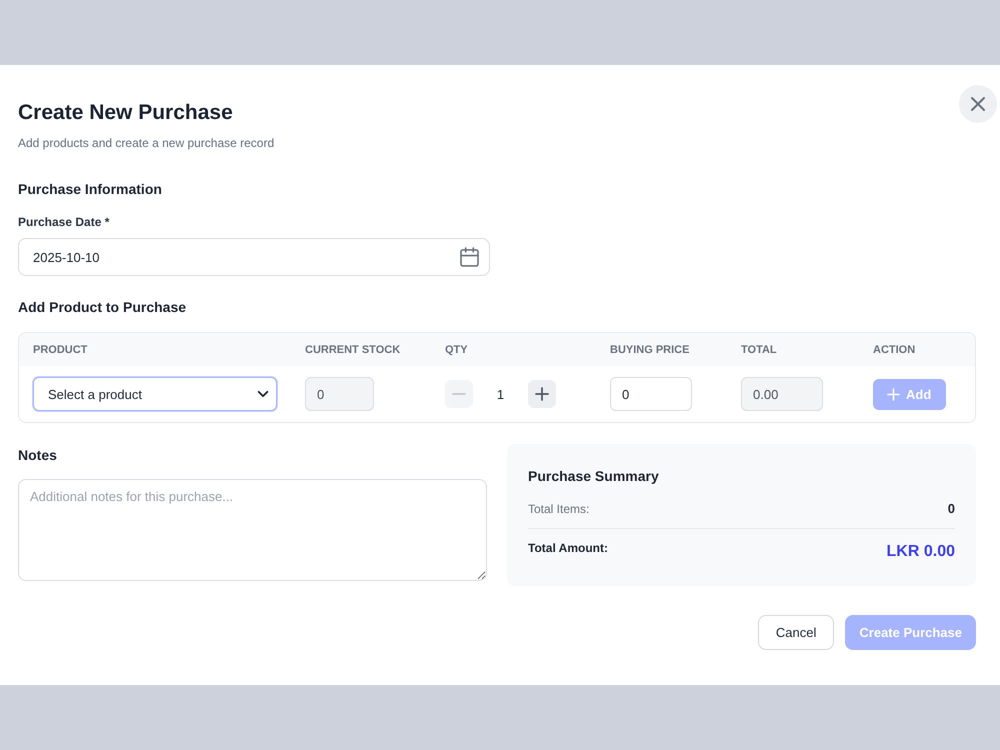 The width and height of the screenshot is (1000, 750). I want to click on column-header: CURRENT STOCK, so click(353, 350).